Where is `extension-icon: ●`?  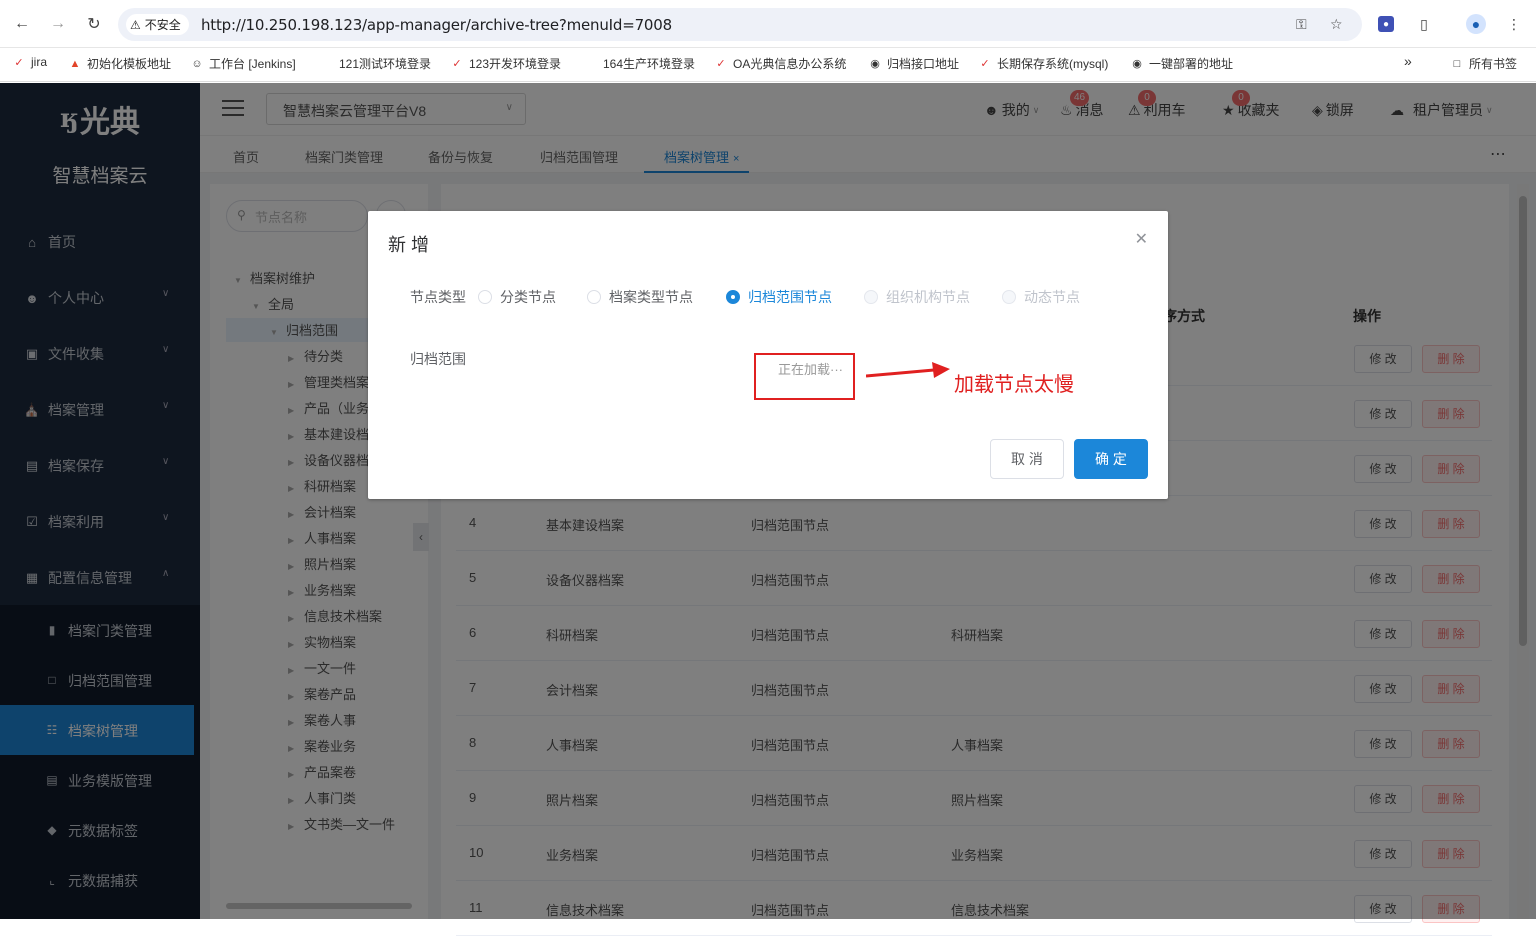 extension-icon: ● is located at coordinates (1386, 24).